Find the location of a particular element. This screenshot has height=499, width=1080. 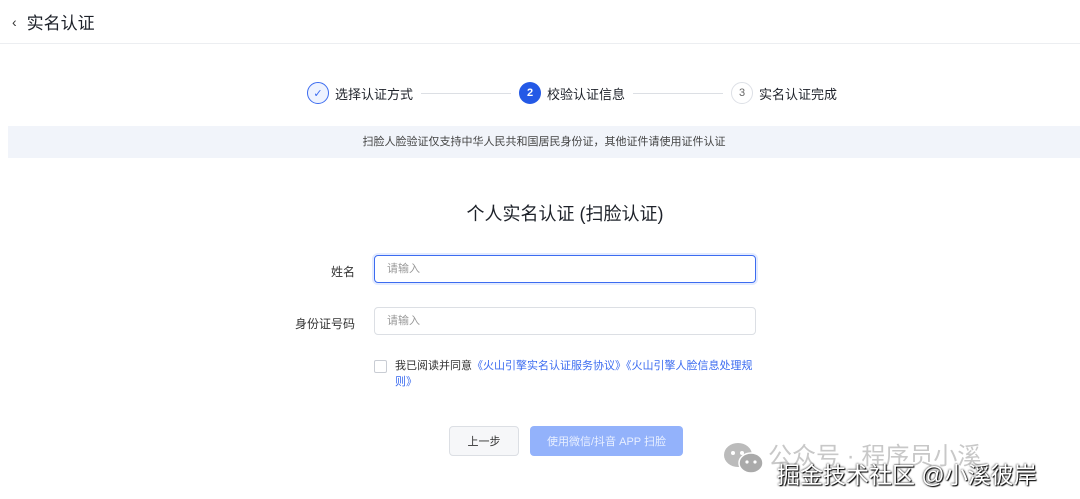

step-number: 3 is located at coordinates (742, 93).